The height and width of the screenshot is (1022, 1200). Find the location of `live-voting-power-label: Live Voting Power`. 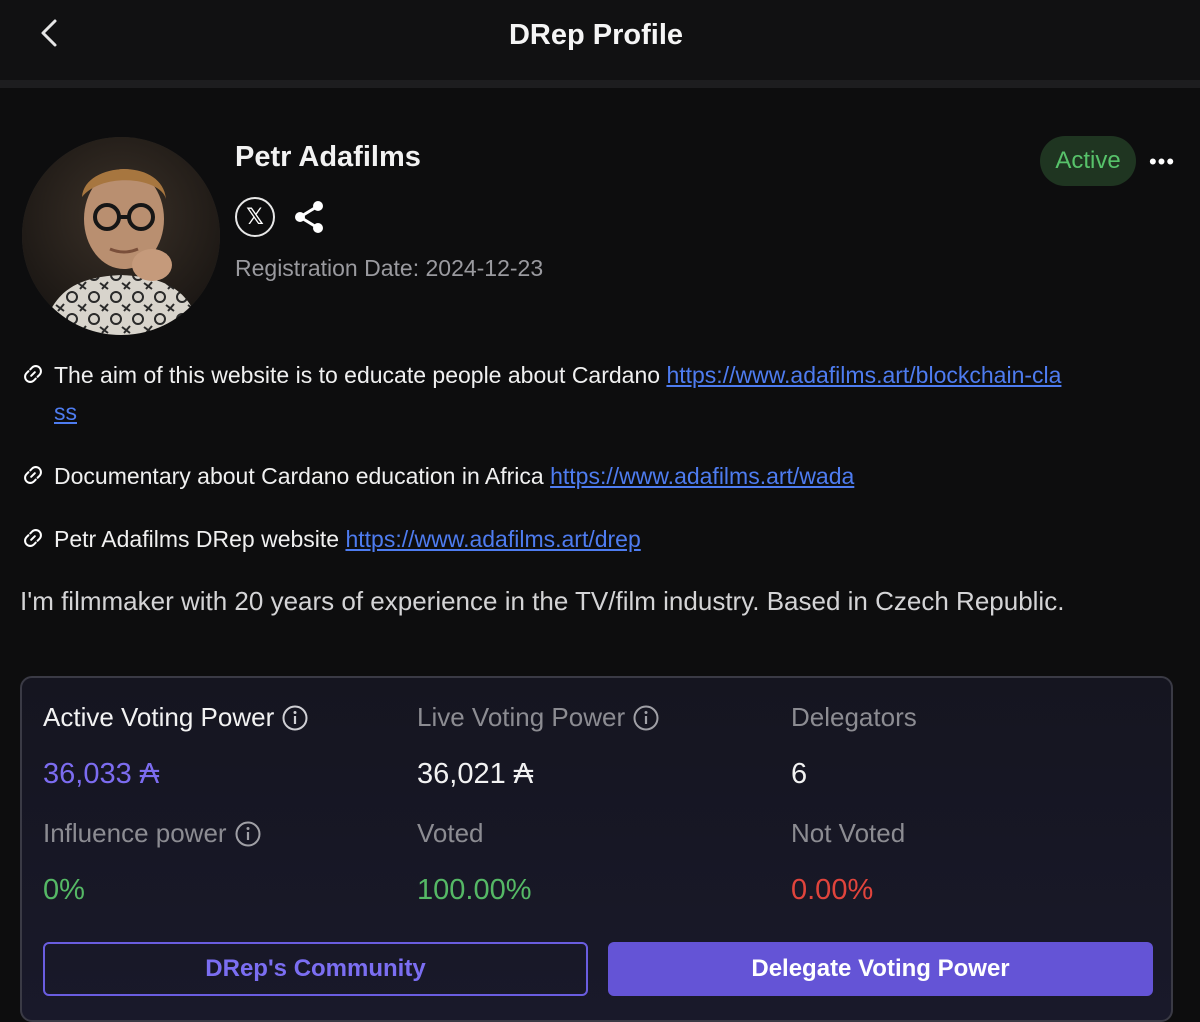

live-voting-power-label: Live Voting Power is located at coordinates (538, 717).